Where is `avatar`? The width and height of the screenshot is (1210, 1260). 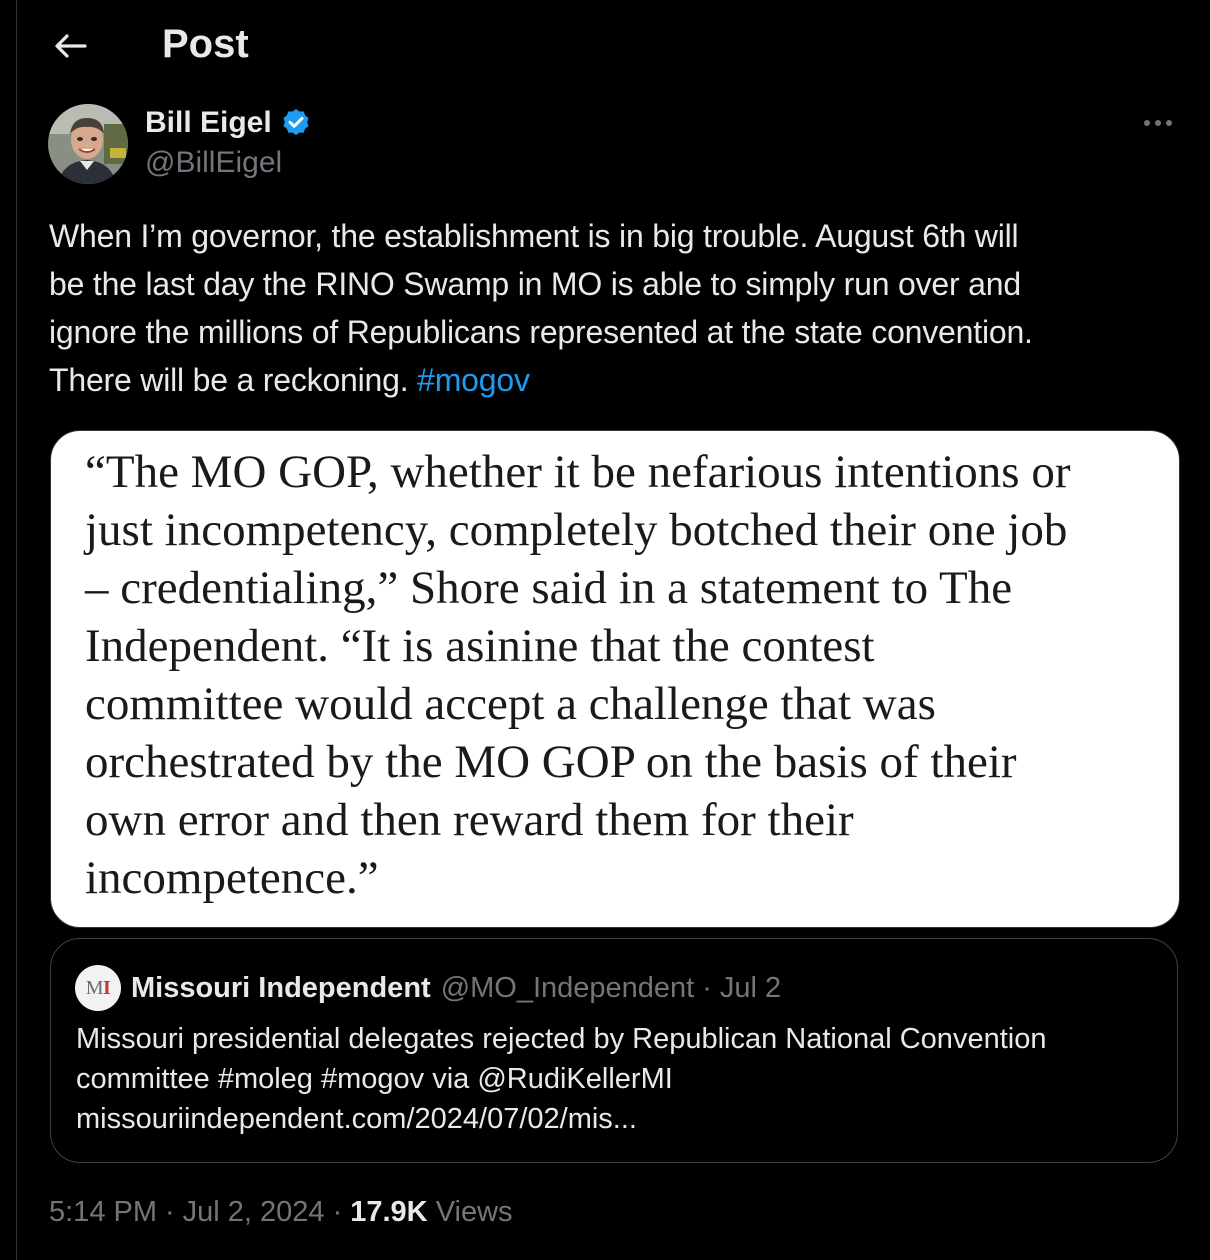
avatar is located at coordinates (88, 144).